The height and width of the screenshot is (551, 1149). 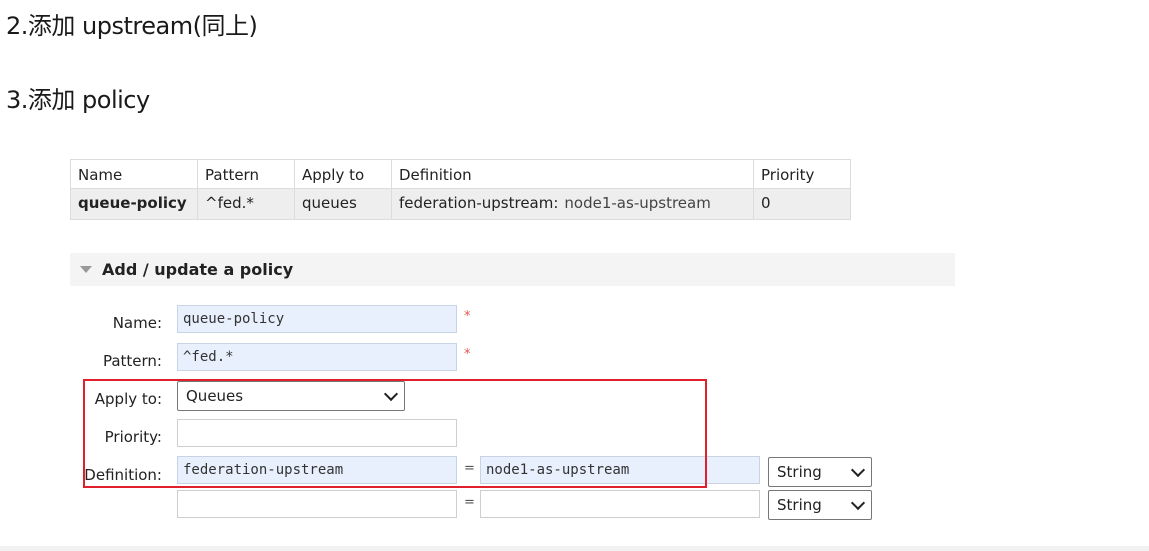 I want to click on name-required-mark: *, so click(x=467, y=316).